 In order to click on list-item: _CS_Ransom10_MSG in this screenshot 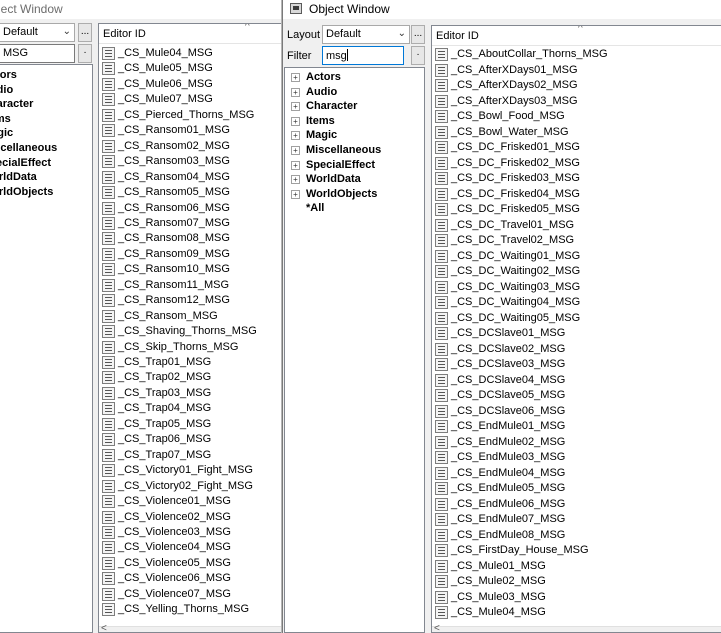, I will do `click(190, 270)`.